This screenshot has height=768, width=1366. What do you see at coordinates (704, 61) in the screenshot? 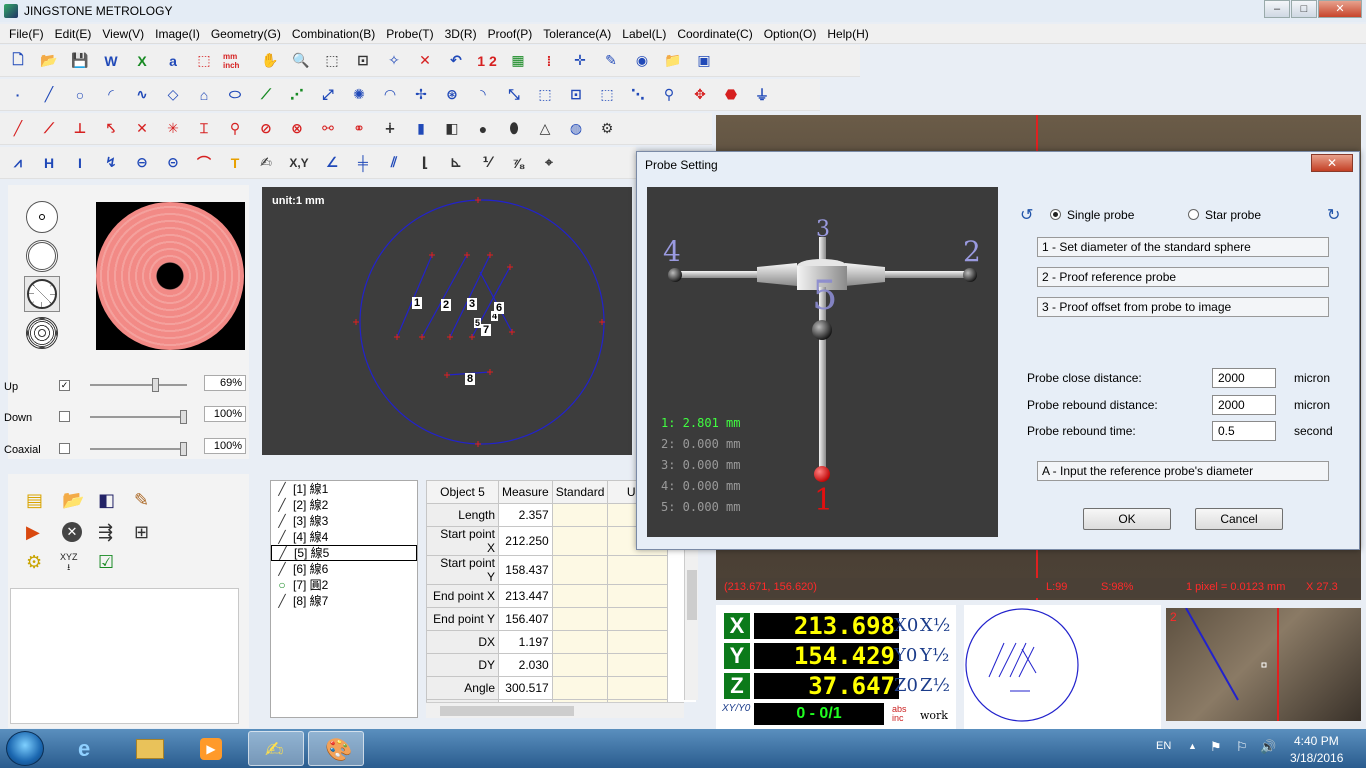
I see `image-icon: ▣` at bounding box center [704, 61].